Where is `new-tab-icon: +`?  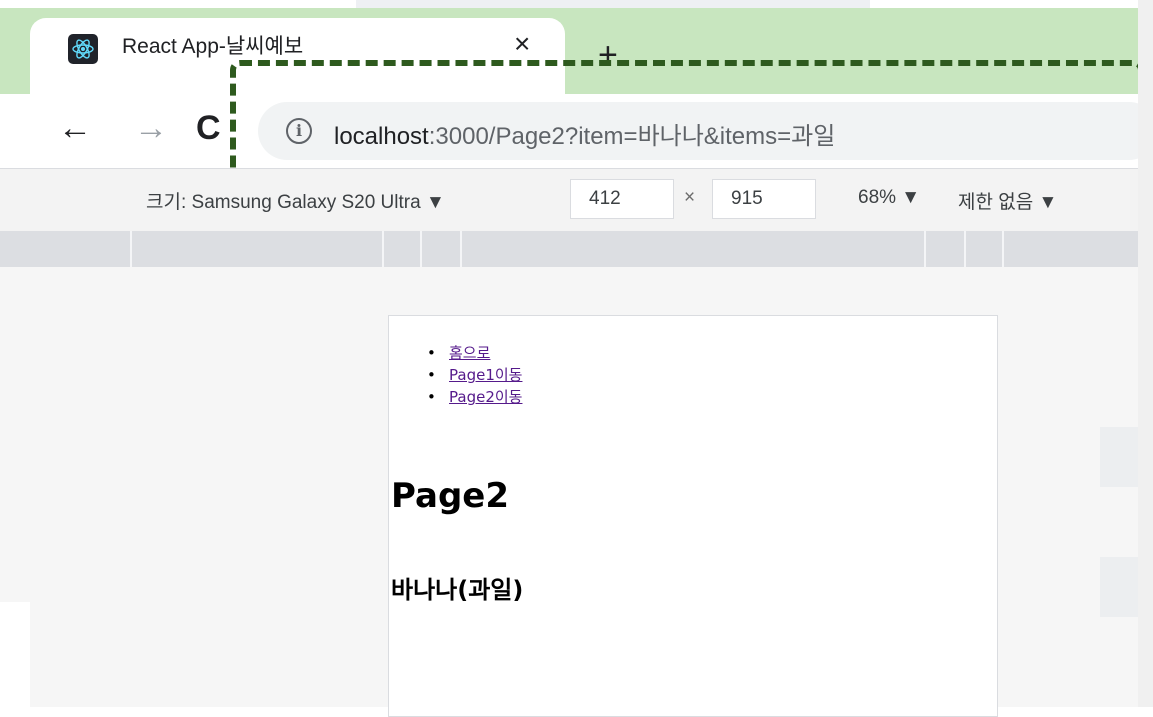 new-tab-icon: + is located at coordinates (608, 55).